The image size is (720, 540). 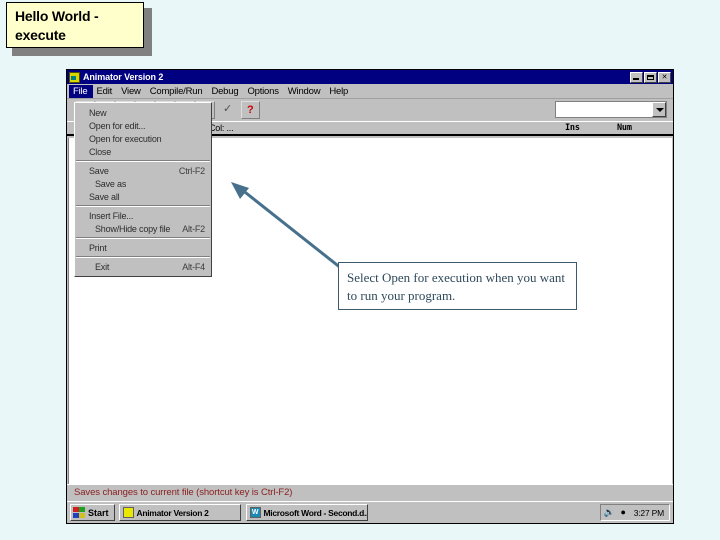 I want to click on taskbar-item-label: Animator Version 2, so click(x=172, y=512).